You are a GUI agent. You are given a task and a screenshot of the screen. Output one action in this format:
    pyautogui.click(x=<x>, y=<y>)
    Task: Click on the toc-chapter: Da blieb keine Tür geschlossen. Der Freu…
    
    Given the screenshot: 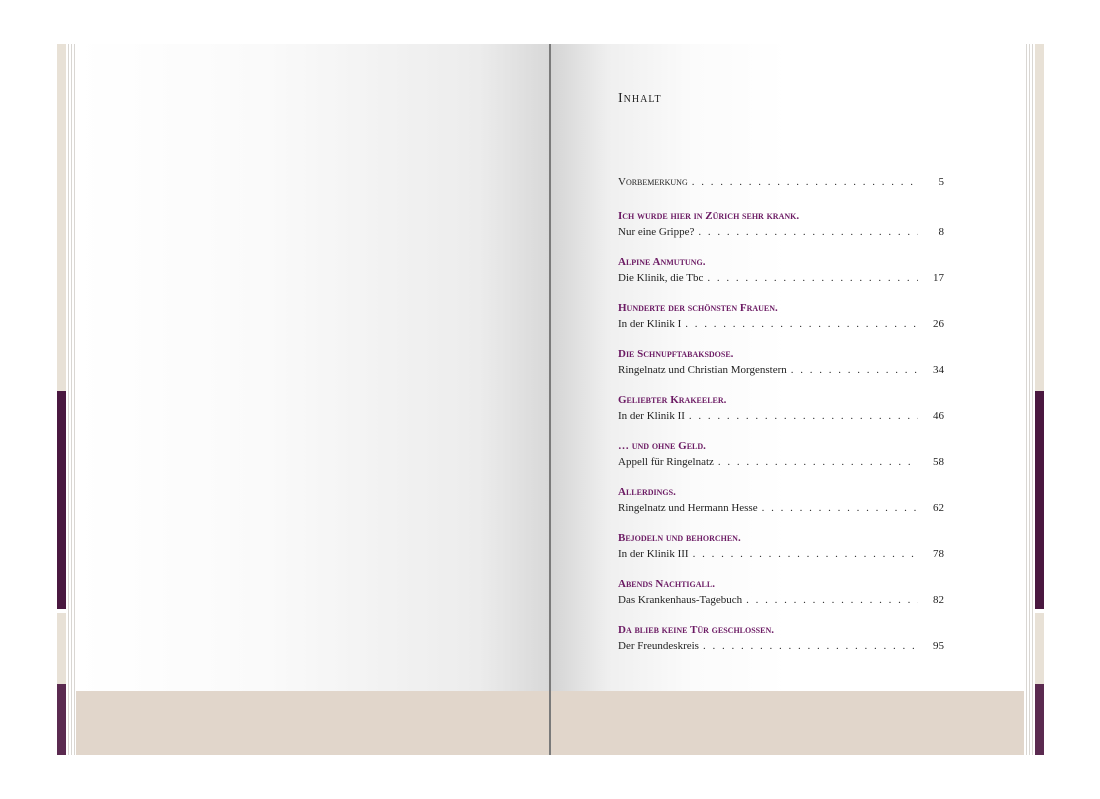 What is the action you would take?
    pyautogui.click(x=781, y=638)
    